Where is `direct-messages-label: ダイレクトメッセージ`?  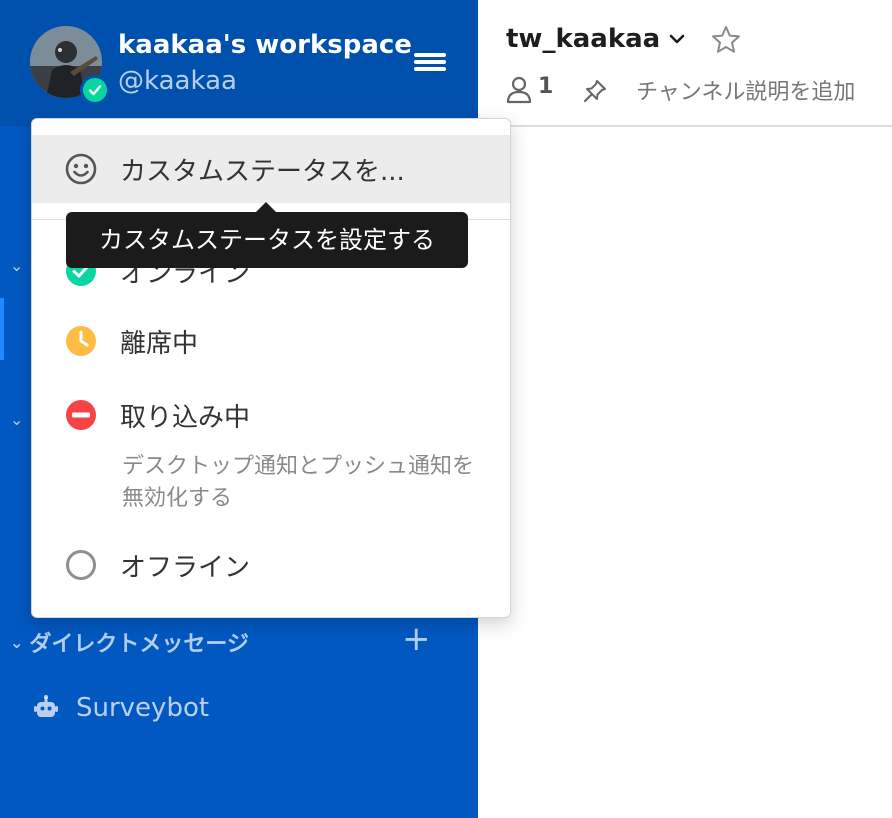 direct-messages-label: ダイレクトメッセージ is located at coordinates (139, 644).